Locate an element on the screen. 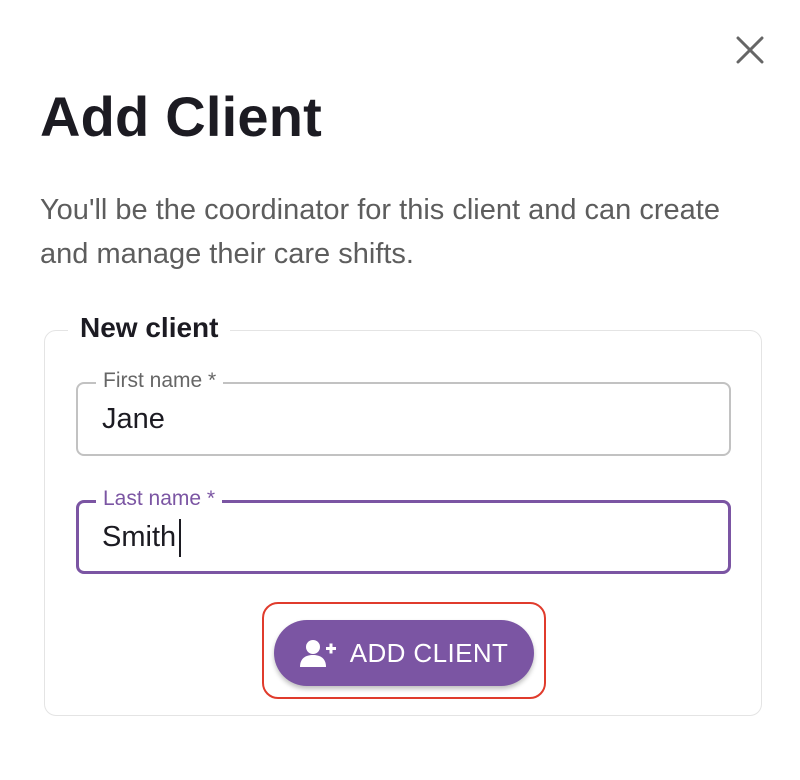 This screenshot has height=780, width=800. dialog-title: Add Client is located at coordinates (181, 116).